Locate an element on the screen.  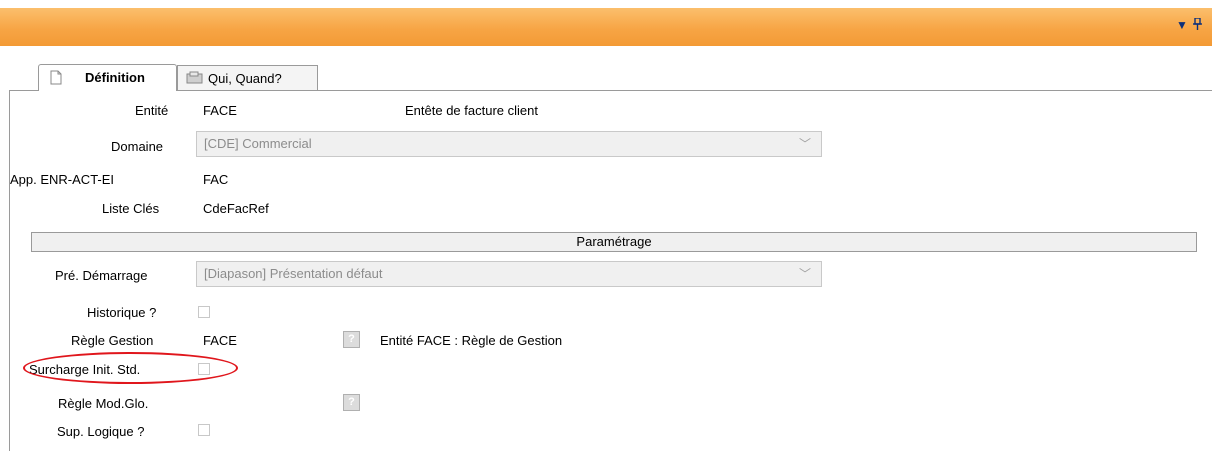
tab-definition: Définition is located at coordinates (107, 77).